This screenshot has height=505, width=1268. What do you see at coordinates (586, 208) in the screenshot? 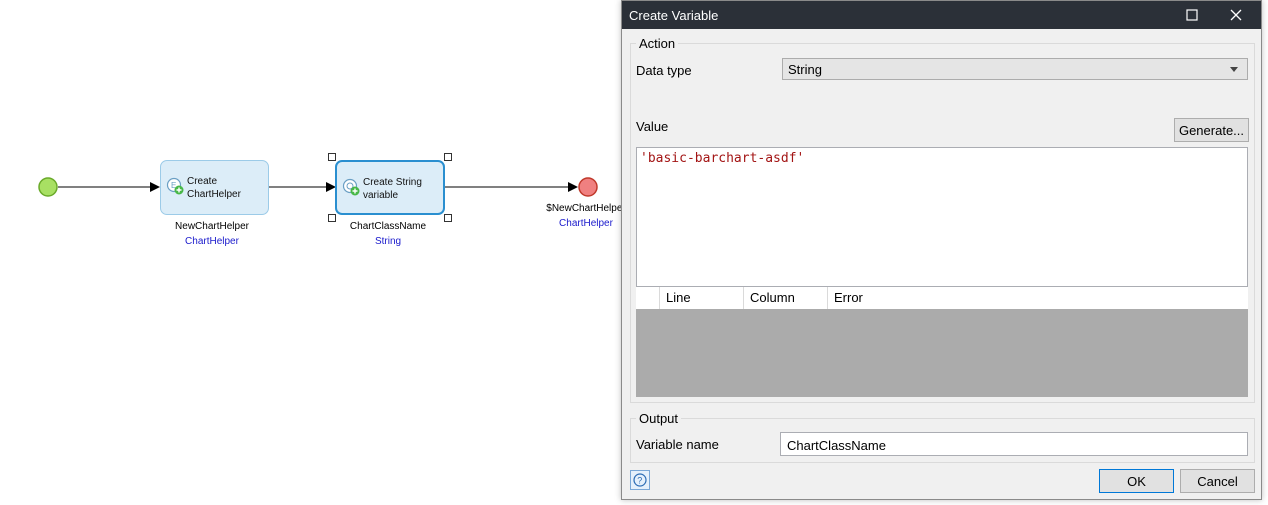
I see `return-value: $NewChartHelper` at bounding box center [586, 208].